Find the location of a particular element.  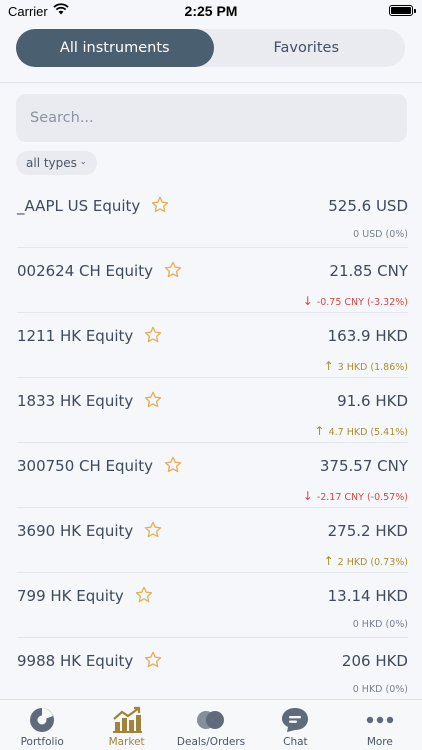

type-filter-dropdown: all types ⌄ is located at coordinates (56, 163).